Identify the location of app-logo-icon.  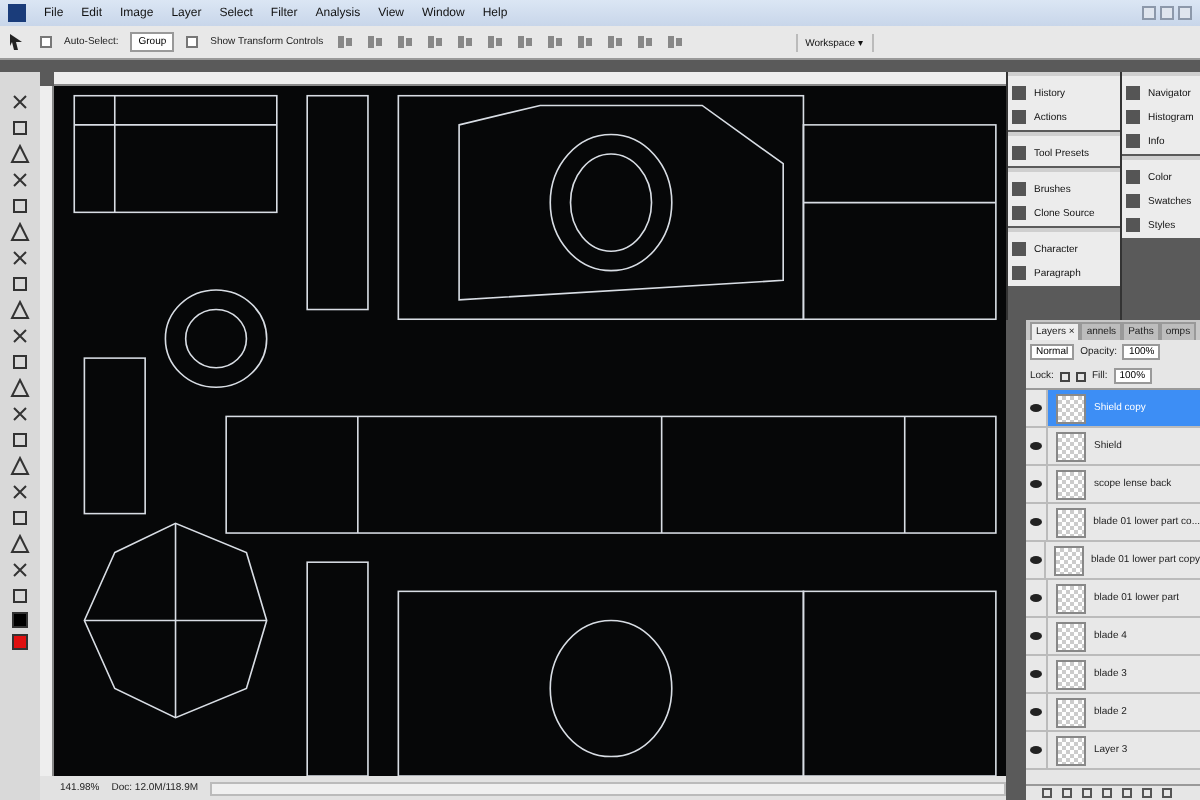
(17, 13).